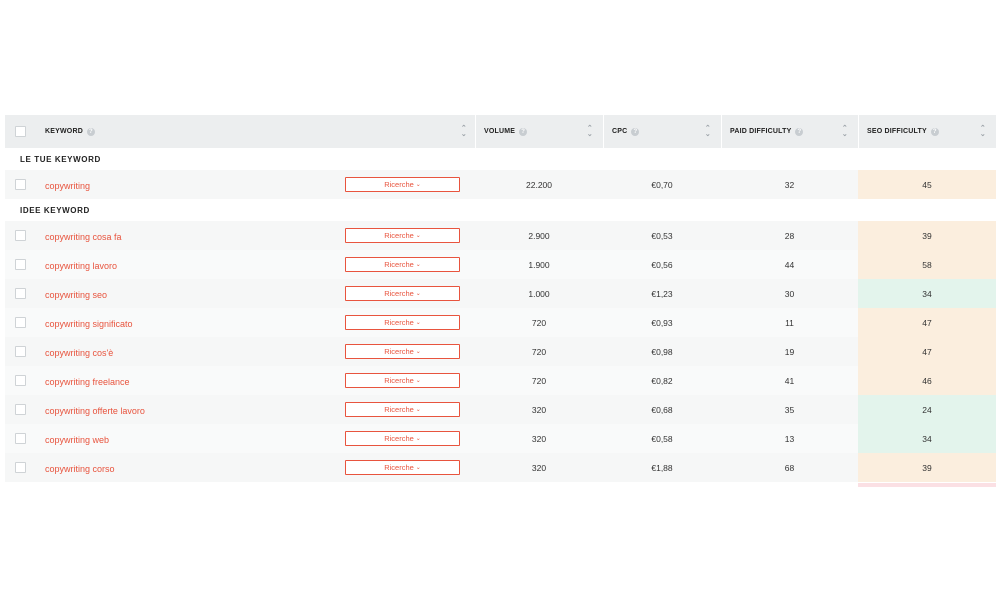  What do you see at coordinates (539, 184) in the screenshot?
I see `volume-cell: 22.200` at bounding box center [539, 184].